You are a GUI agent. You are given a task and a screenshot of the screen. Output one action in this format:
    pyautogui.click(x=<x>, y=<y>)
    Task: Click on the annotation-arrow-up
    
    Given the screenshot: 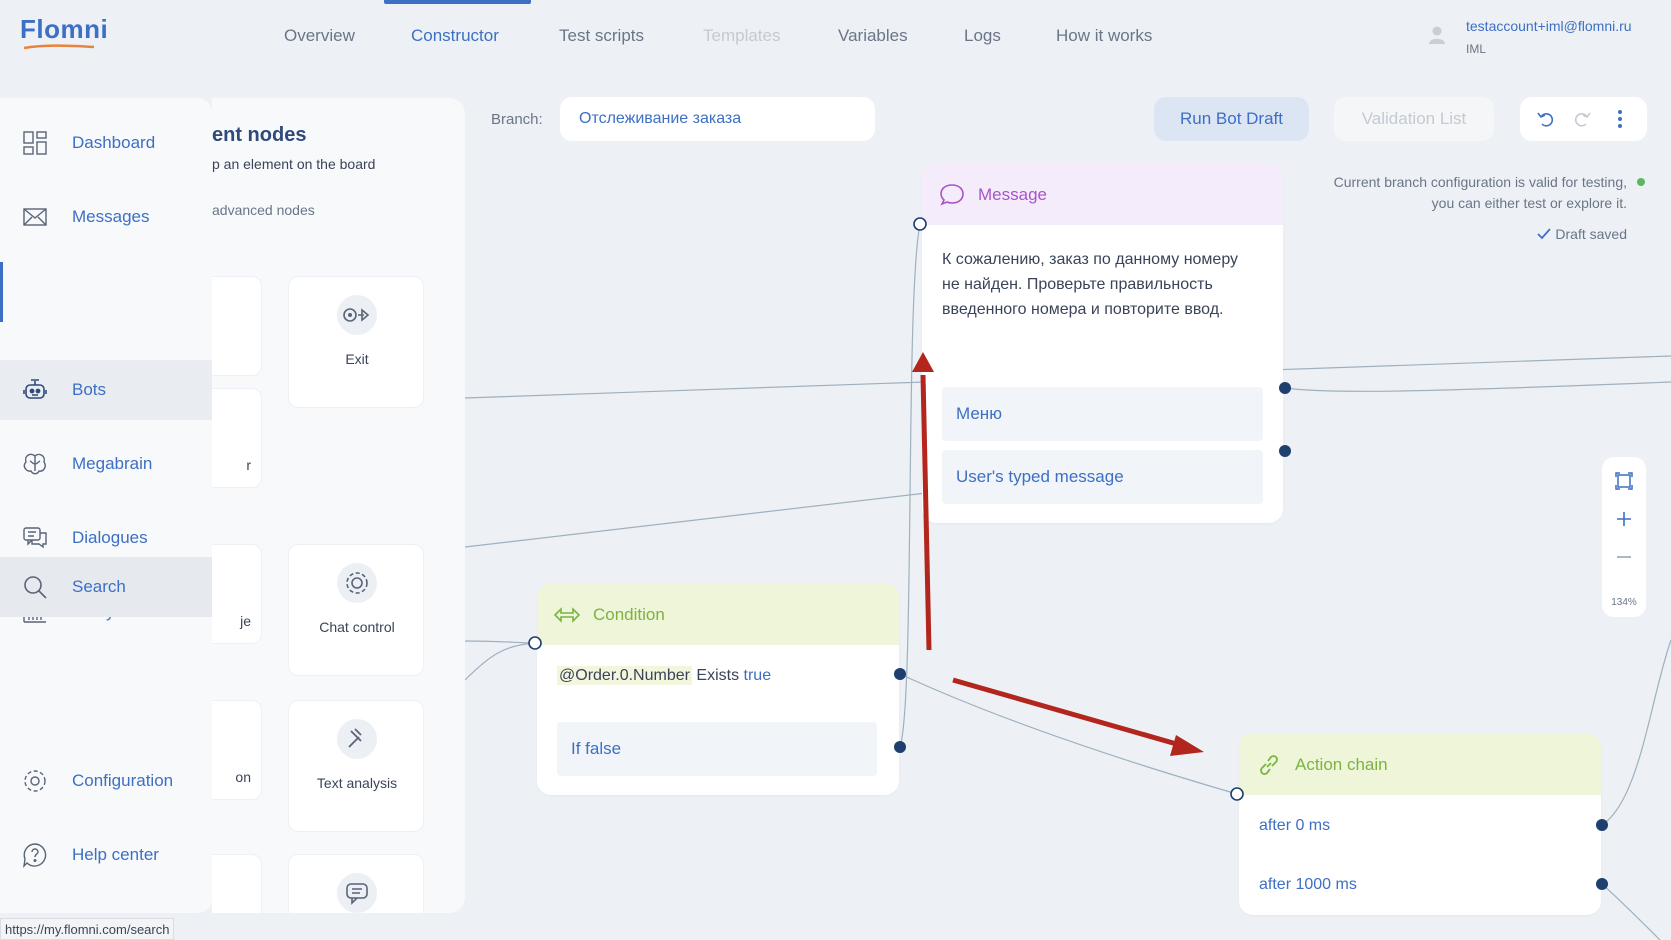 What is the action you would take?
    pyautogui.click(x=926, y=512)
    